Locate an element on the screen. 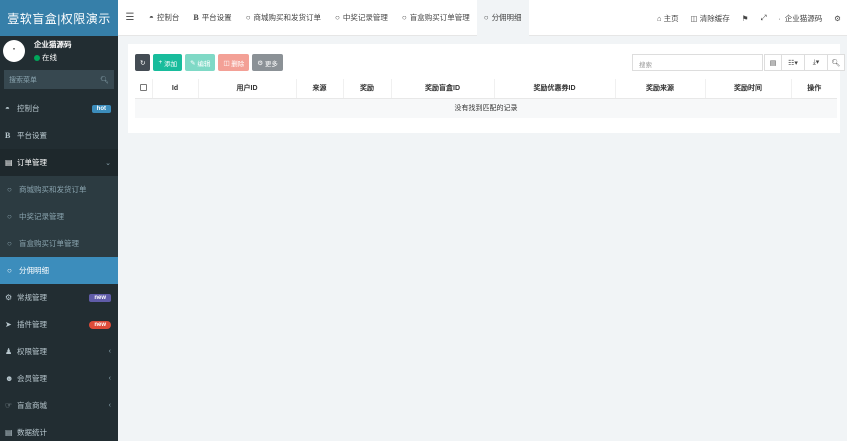  tab-prize-records: ○ 中奖记录管理 is located at coordinates (361, 18).